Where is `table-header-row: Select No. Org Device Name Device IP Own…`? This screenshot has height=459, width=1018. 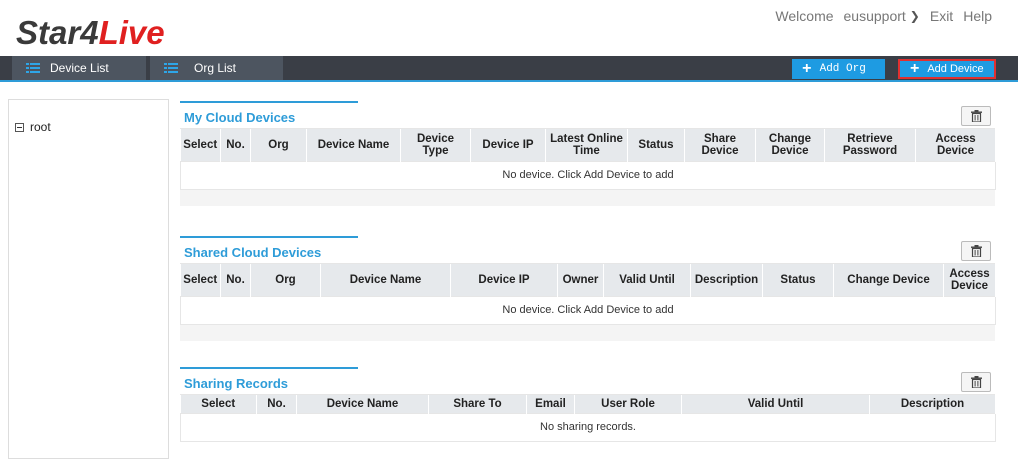 table-header-row: Select No. Org Device Name Device IP Own… is located at coordinates (588, 280).